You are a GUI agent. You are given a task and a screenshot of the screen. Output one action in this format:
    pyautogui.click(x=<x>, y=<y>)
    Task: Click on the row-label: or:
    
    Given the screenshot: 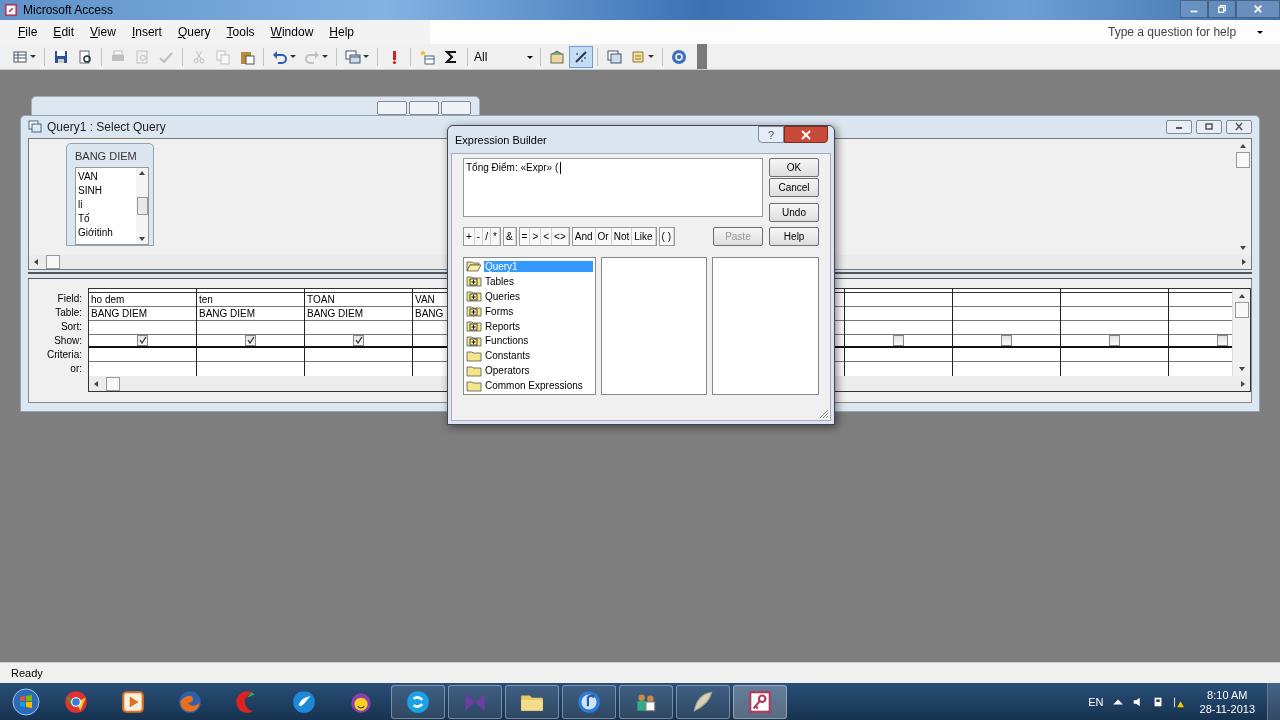 What is the action you would take?
    pyautogui.click(x=76, y=369)
    